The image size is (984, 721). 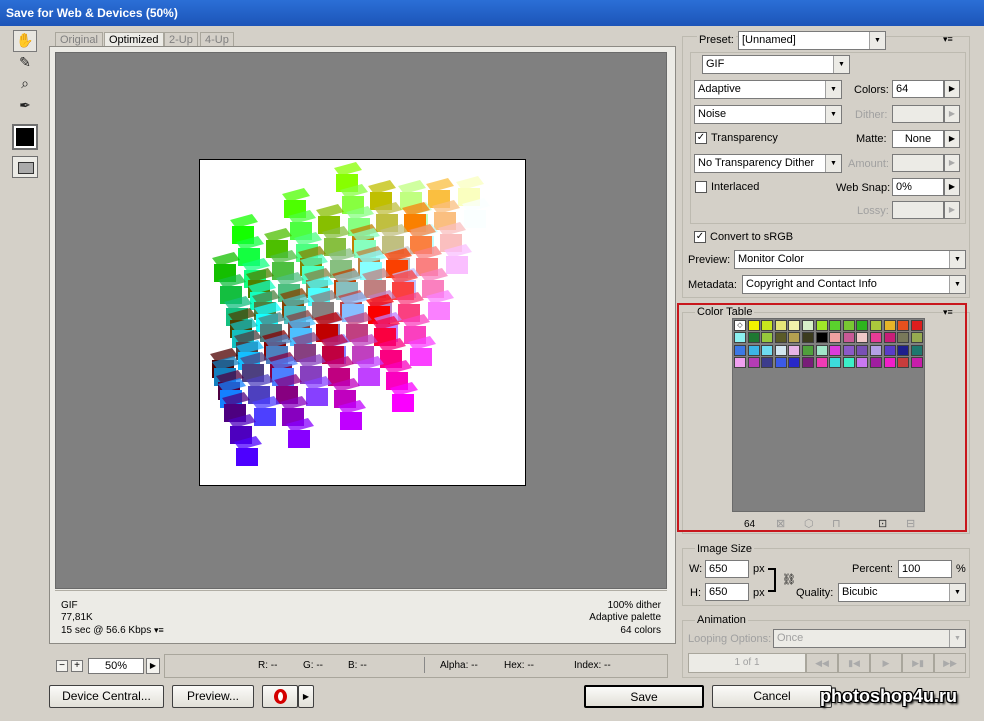 I want to click on percent-field: 100, so click(x=925, y=569).